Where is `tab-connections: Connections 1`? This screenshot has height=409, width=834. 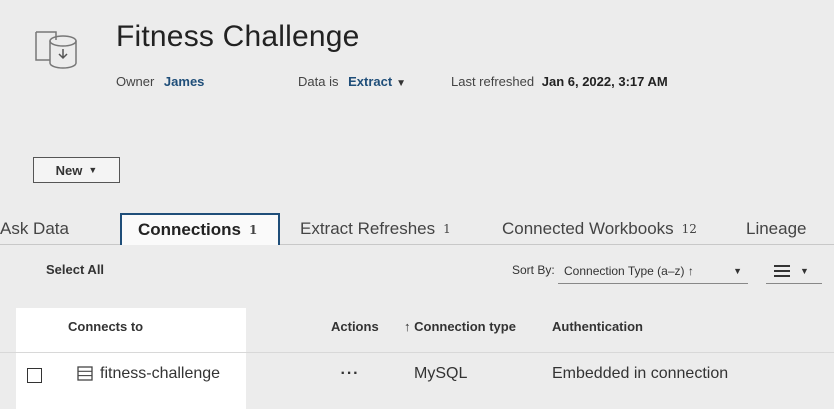
tab-connections: Connections 1 is located at coordinates (200, 229).